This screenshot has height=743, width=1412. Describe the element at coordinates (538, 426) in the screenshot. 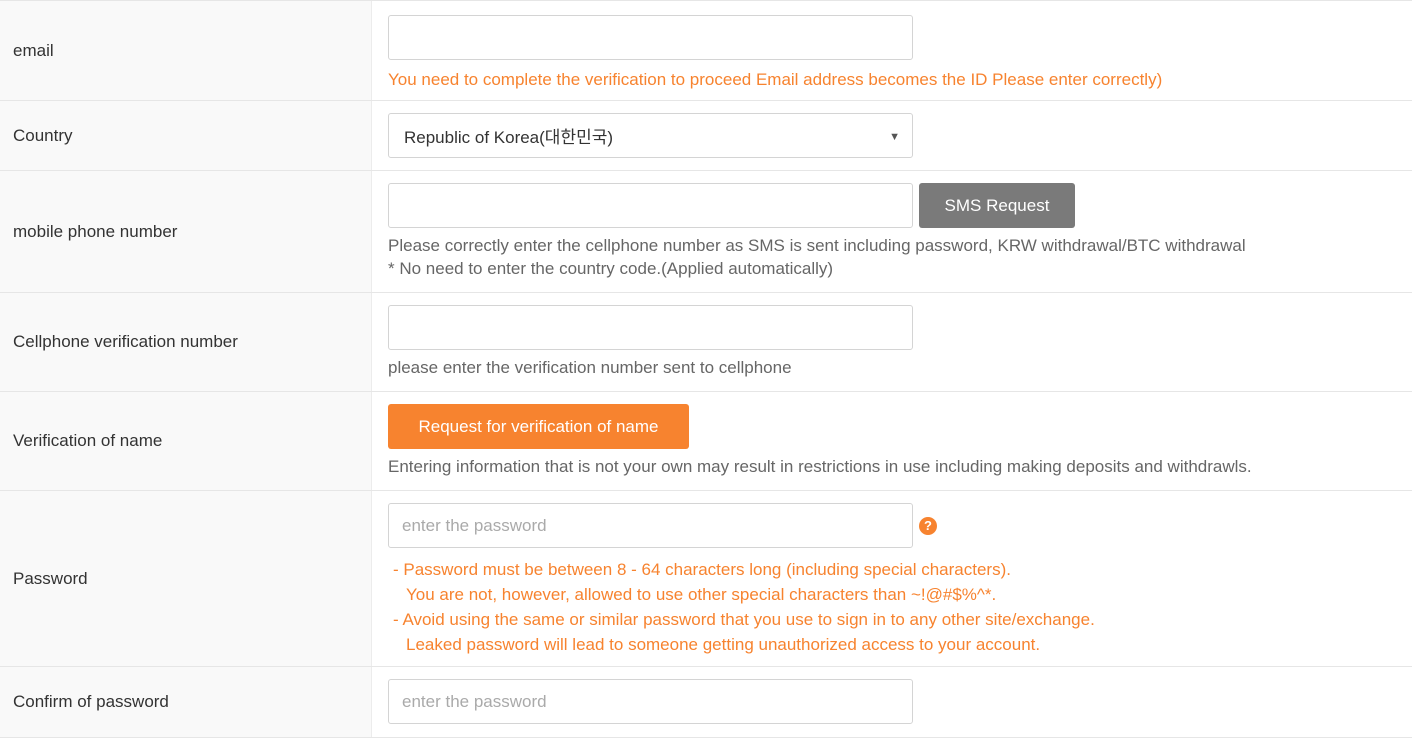

I see `name-verification-button: Request for verification of name` at that location.